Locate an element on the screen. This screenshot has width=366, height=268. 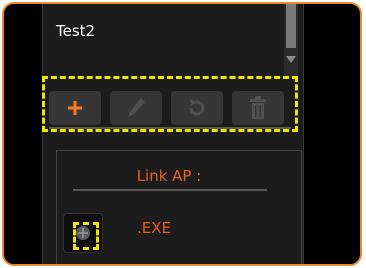
delete-button is located at coordinates (258, 108).